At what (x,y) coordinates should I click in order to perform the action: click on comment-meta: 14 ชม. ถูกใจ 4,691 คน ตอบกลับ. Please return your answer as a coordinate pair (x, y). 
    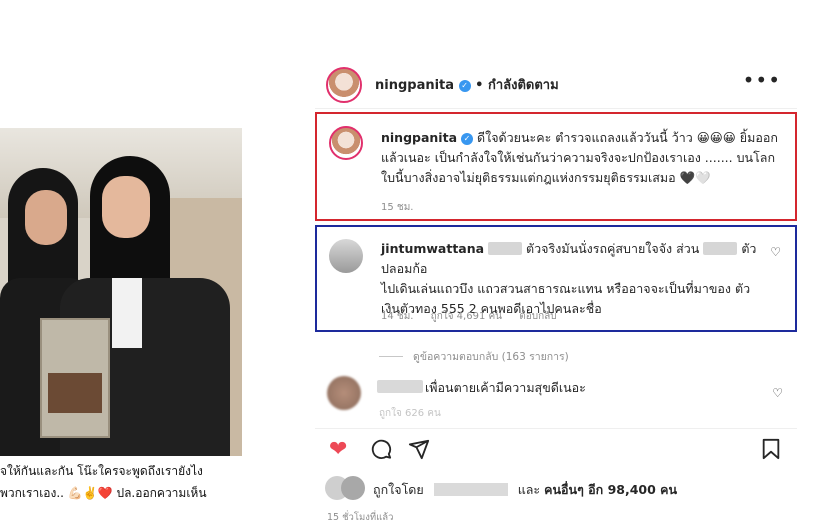
    Looking at the image, I should click on (476, 316).